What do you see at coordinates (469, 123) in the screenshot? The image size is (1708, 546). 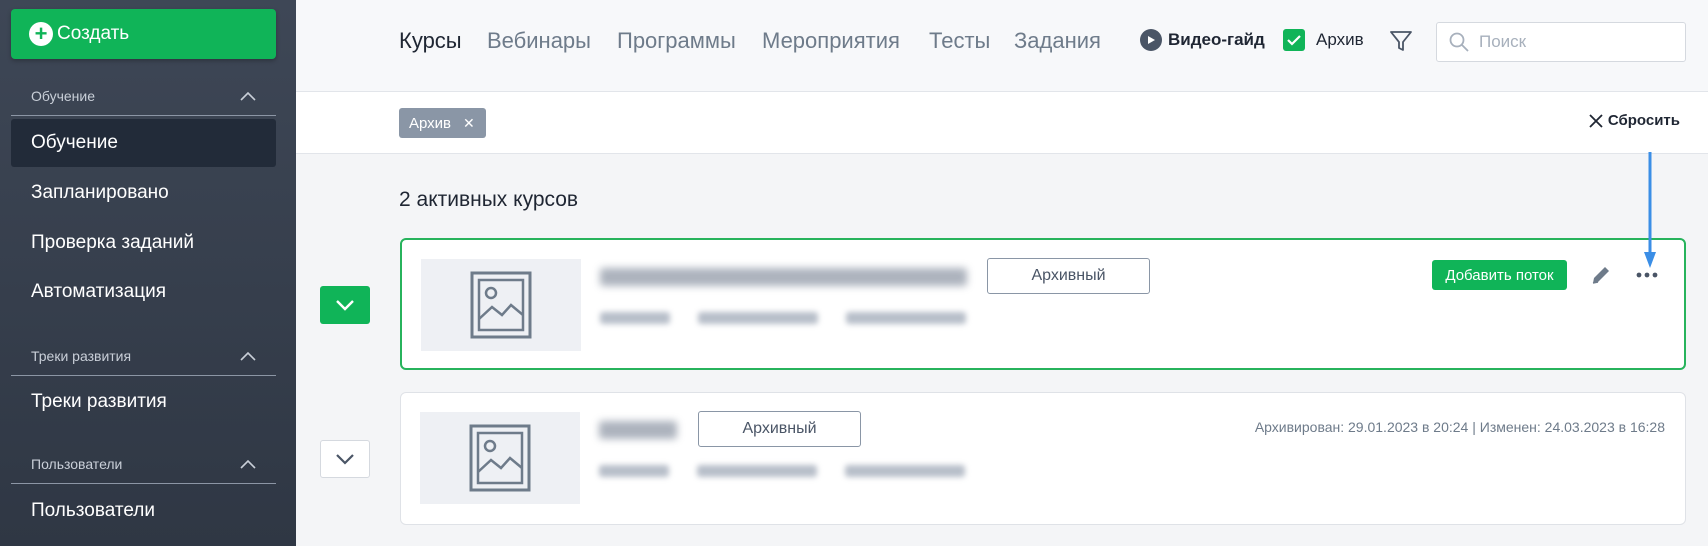 I see `close-icon: ✕` at bounding box center [469, 123].